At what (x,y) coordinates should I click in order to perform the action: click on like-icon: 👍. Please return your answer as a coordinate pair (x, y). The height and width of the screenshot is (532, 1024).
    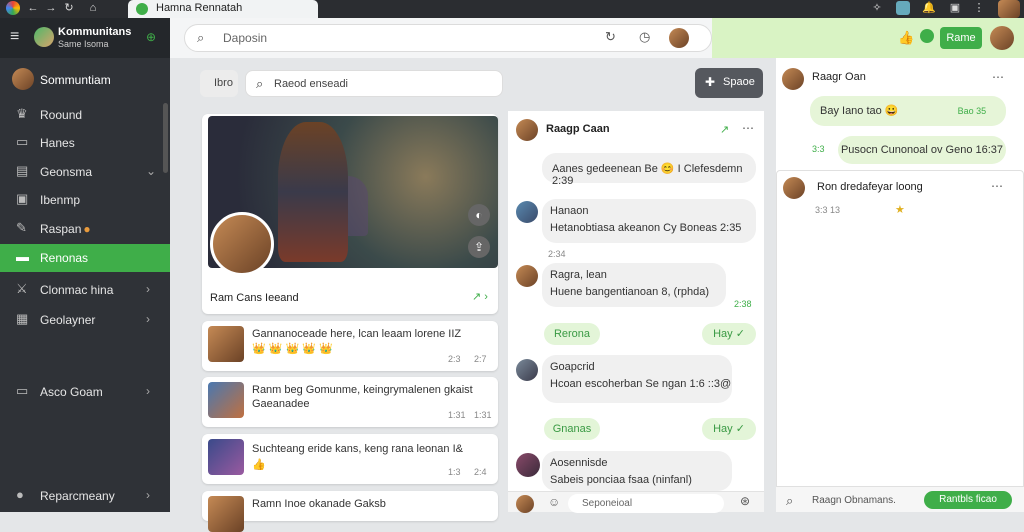
    Looking at the image, I should click on (906, 38).